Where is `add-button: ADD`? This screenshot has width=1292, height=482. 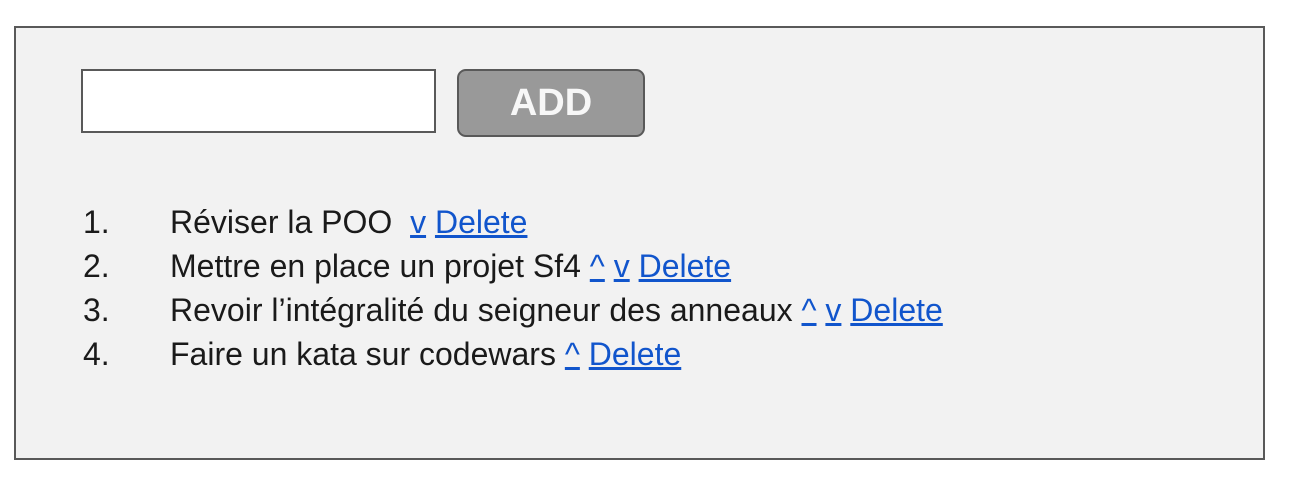 add-button: ADD is located at coordinates (551, 103).